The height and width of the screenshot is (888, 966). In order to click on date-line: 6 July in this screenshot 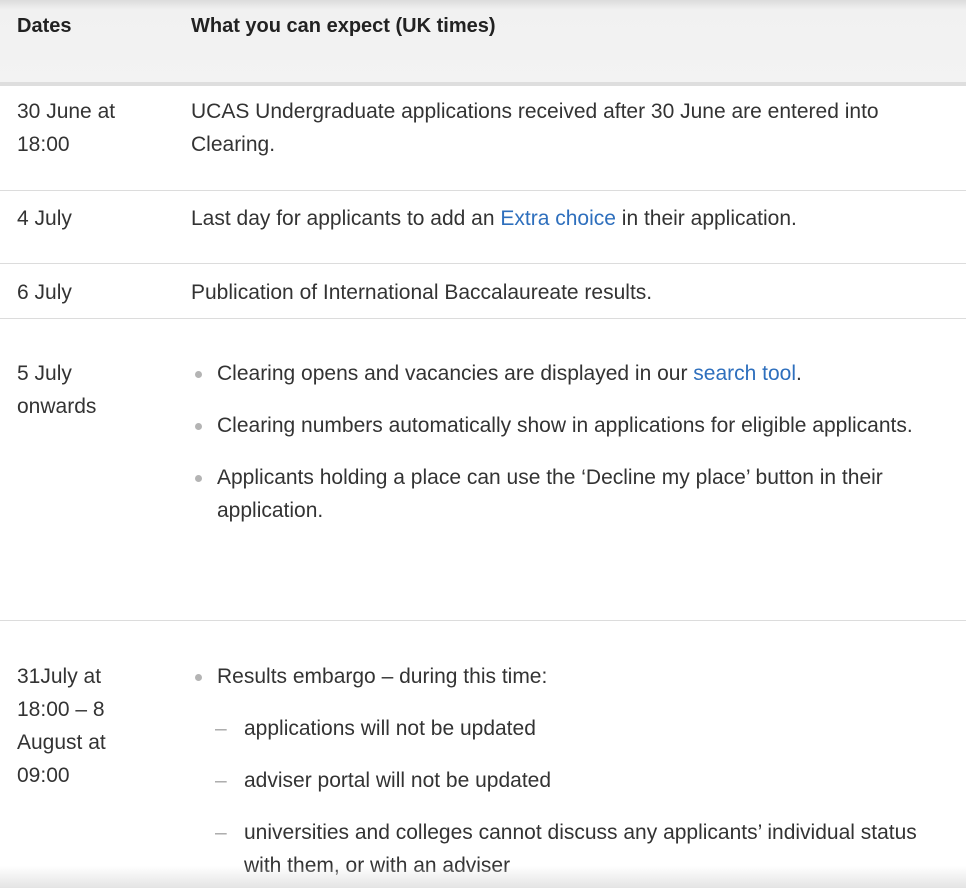, I will do `click(44, 292)`.